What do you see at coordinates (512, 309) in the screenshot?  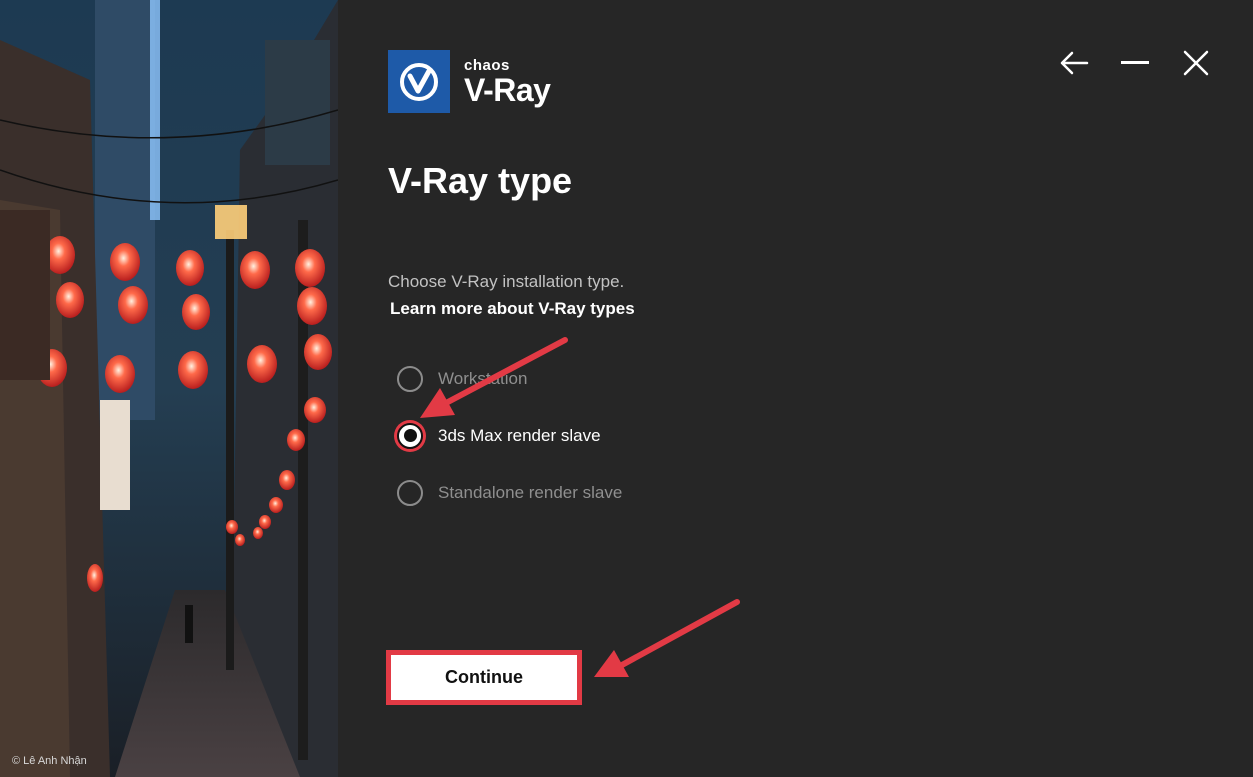 I see `learn-more-link: Learn more about V-Ray types` at bounding box center [512, 309].